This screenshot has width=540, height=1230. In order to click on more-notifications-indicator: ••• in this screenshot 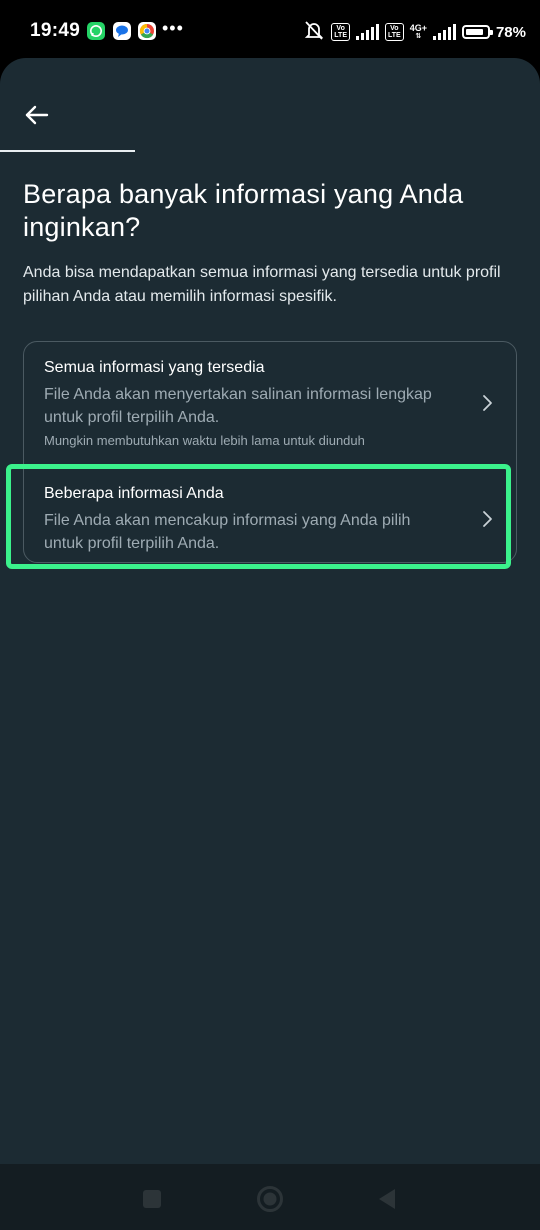, I will do `click(173, 28)`.